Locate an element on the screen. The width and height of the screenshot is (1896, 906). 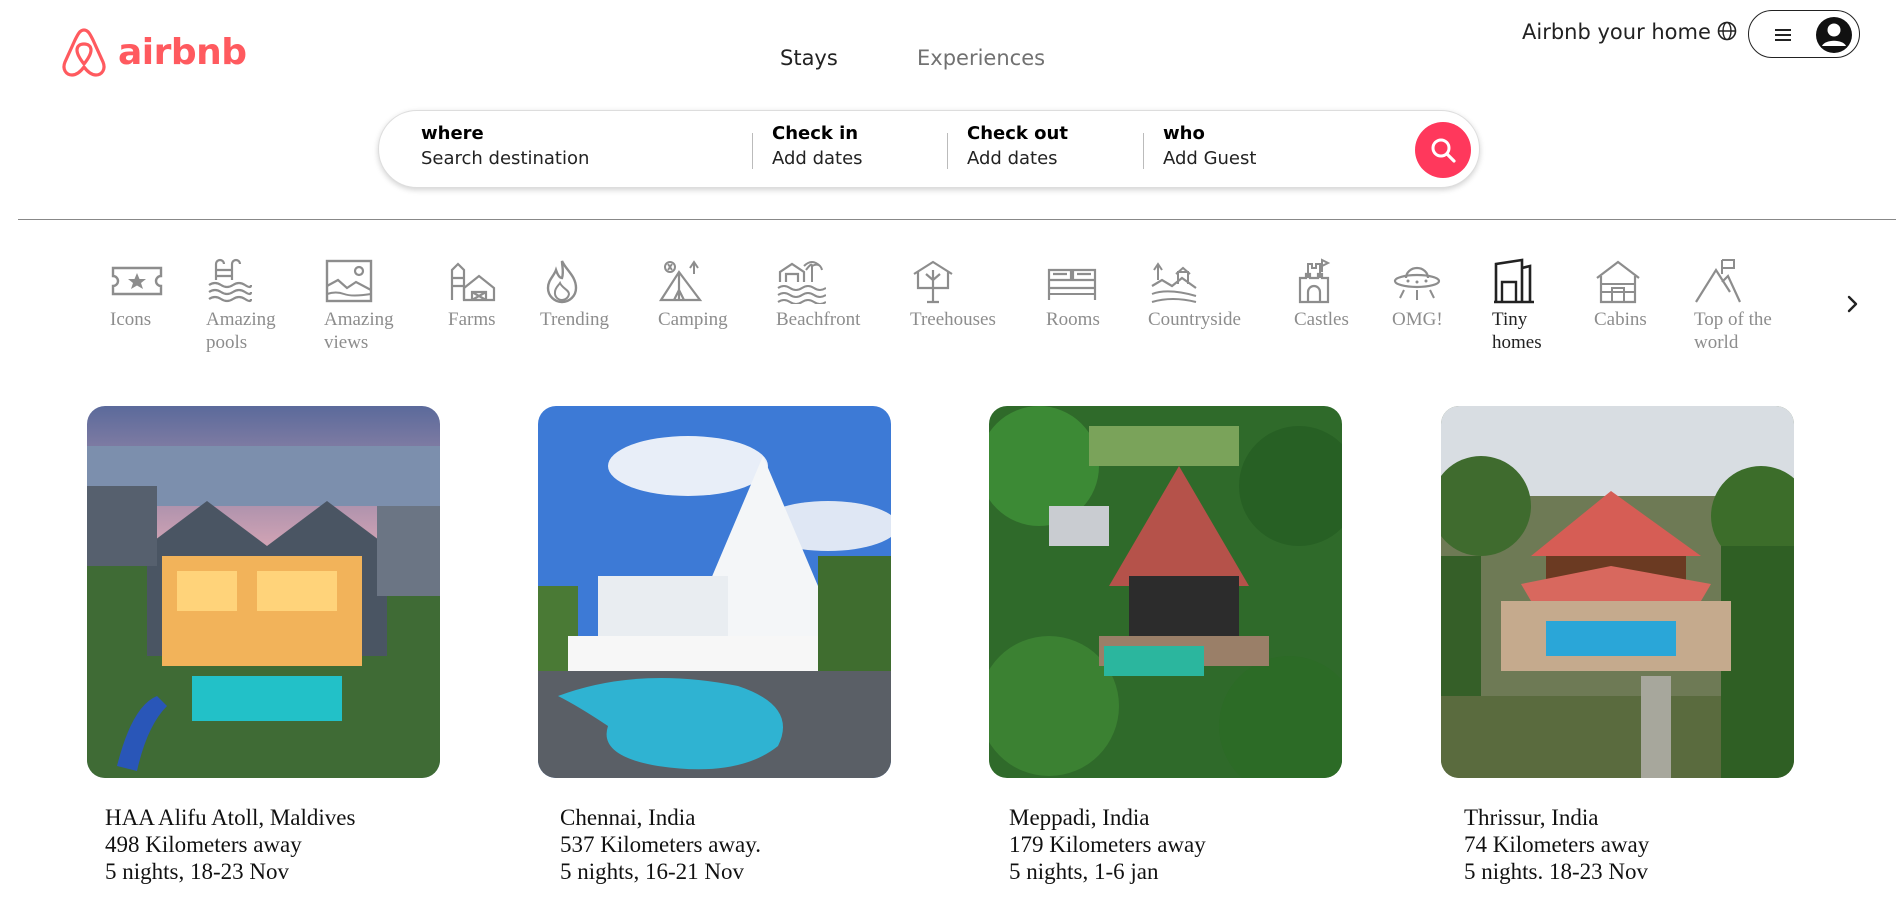
menu-icon is located at coordinates (1783, 35).